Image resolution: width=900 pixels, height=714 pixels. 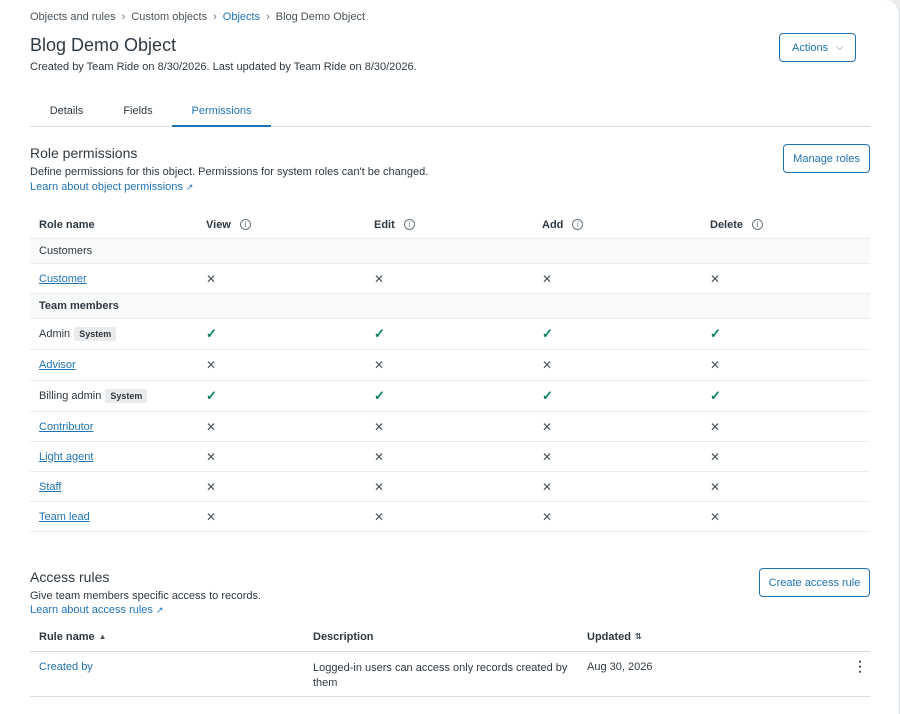 I want to click on column-edit-label: Edit, so click(x=384, y=224).